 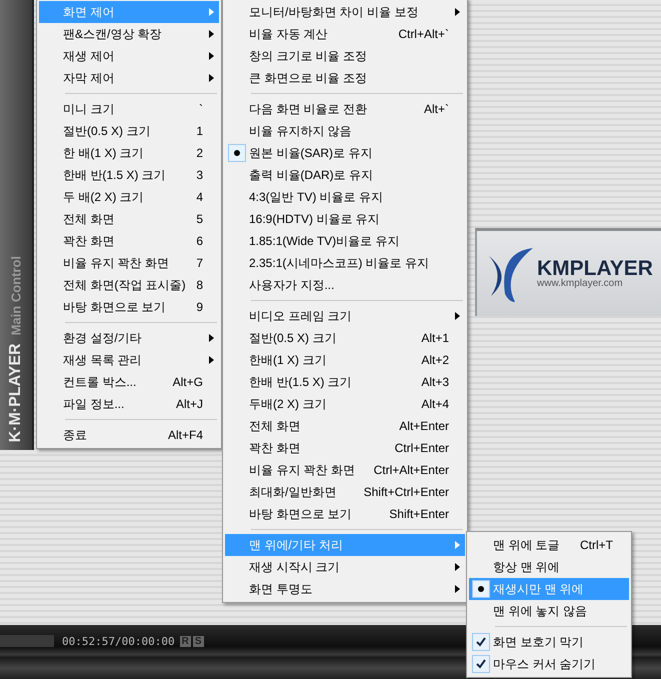 What do you see at coordinates (345, 404) in the screenshot?
I see `menu-item: 두배(2 X) 크기 Alt+4` at bounding box center [345, 404].